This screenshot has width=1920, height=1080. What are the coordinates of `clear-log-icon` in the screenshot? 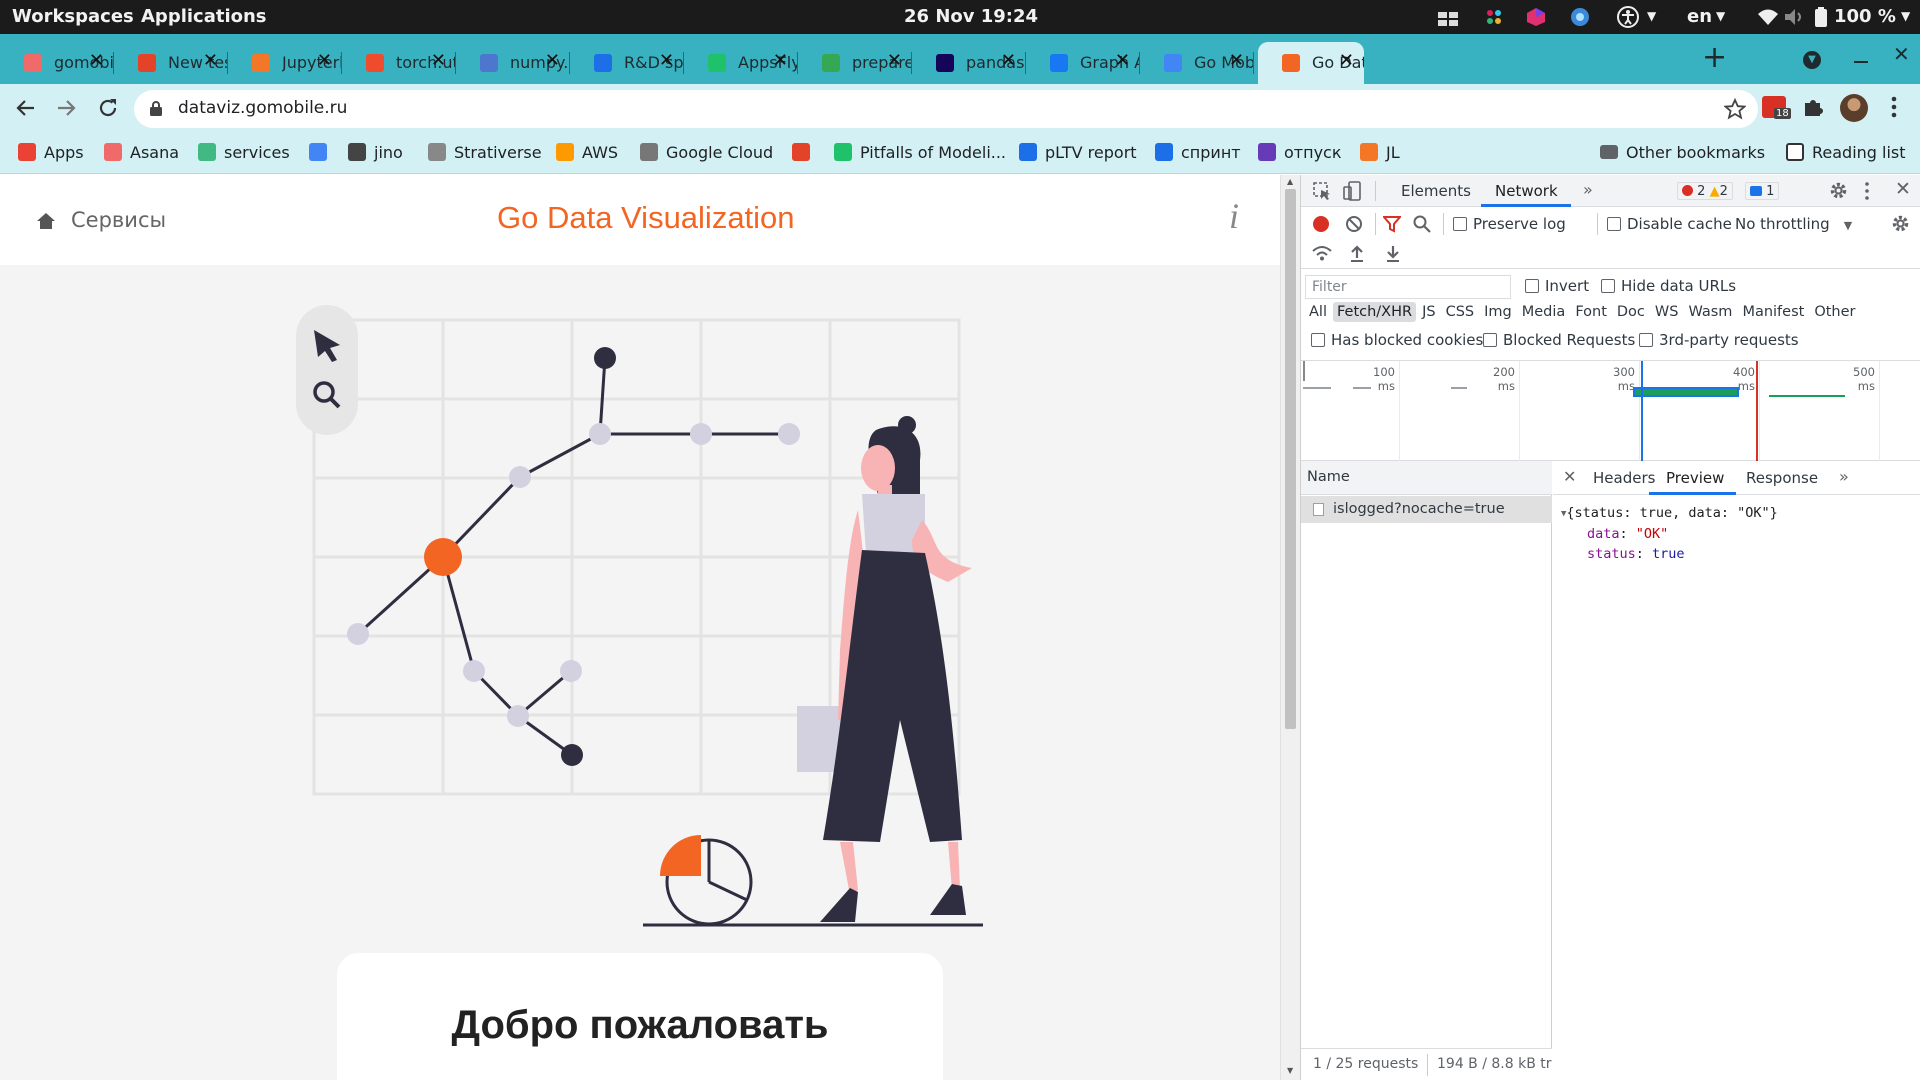 It's located at (1354, 226).